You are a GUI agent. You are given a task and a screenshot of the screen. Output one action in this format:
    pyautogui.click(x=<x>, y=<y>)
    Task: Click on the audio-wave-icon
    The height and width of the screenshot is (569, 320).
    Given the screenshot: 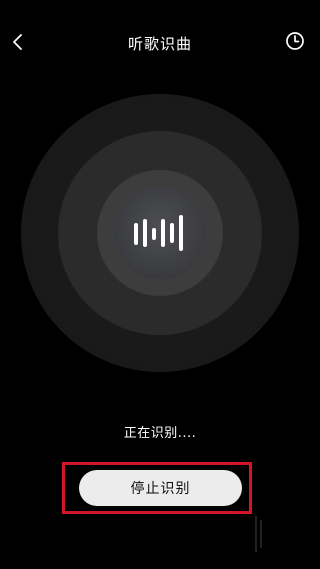 What is the action you would take?
    pyautogui.click(x=158, y=233)
    